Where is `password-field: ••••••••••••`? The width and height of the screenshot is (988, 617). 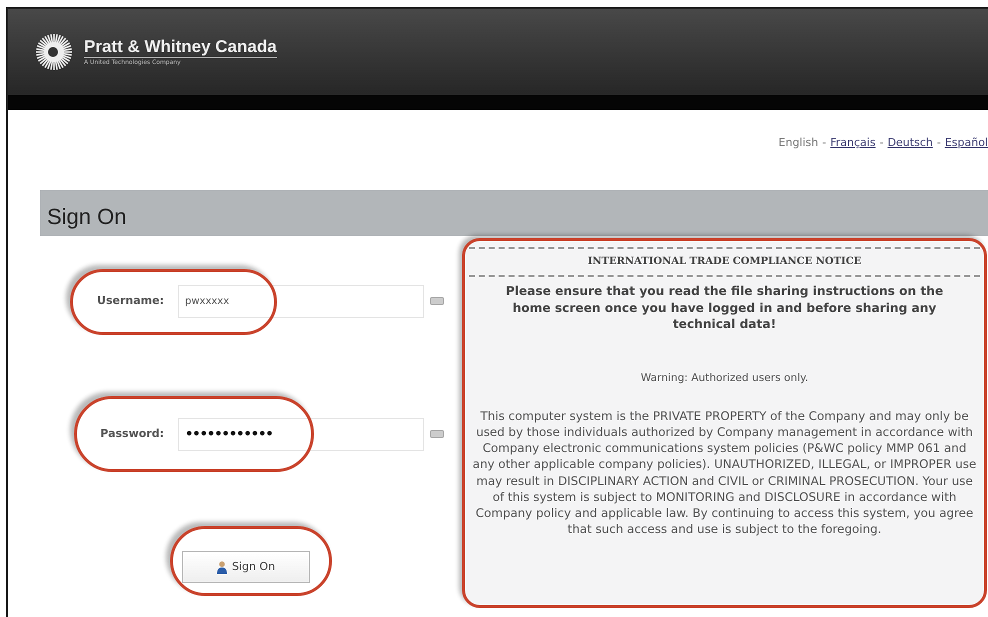 password-field: •••••••••••• is located at coordinates (301, 434).